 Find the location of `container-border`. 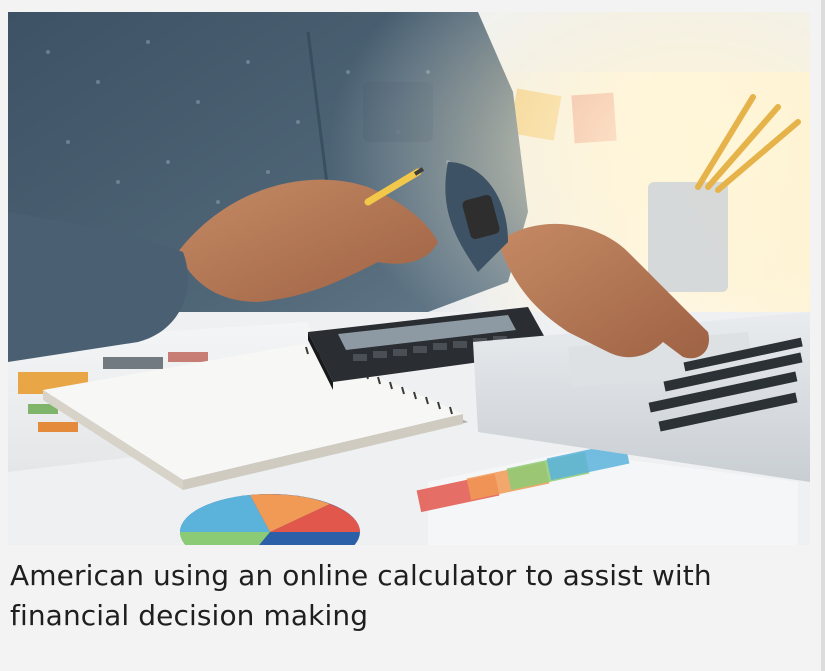

container-border is located at coordinates (823, 335).